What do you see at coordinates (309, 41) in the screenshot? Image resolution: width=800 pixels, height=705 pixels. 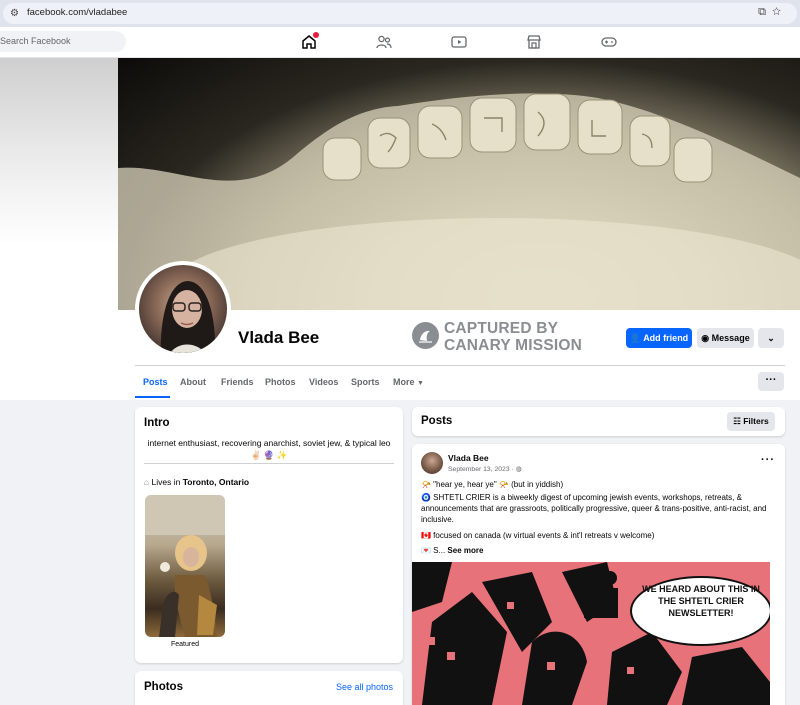 I see `home-icon` at bounding box center [309, 41].